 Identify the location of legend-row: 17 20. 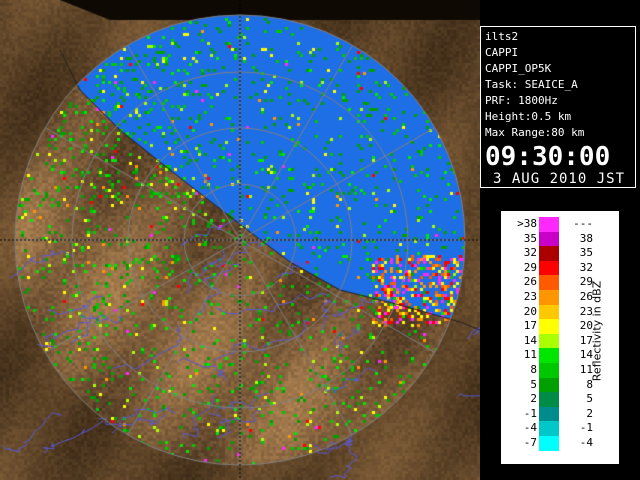
(551, 326).